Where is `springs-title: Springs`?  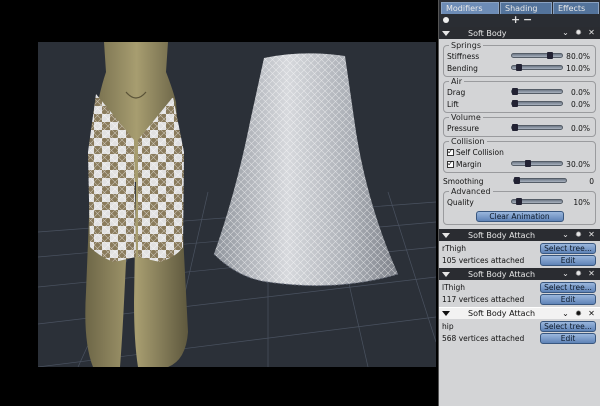
springs-title: Springs is located at coordinates (466, 45).